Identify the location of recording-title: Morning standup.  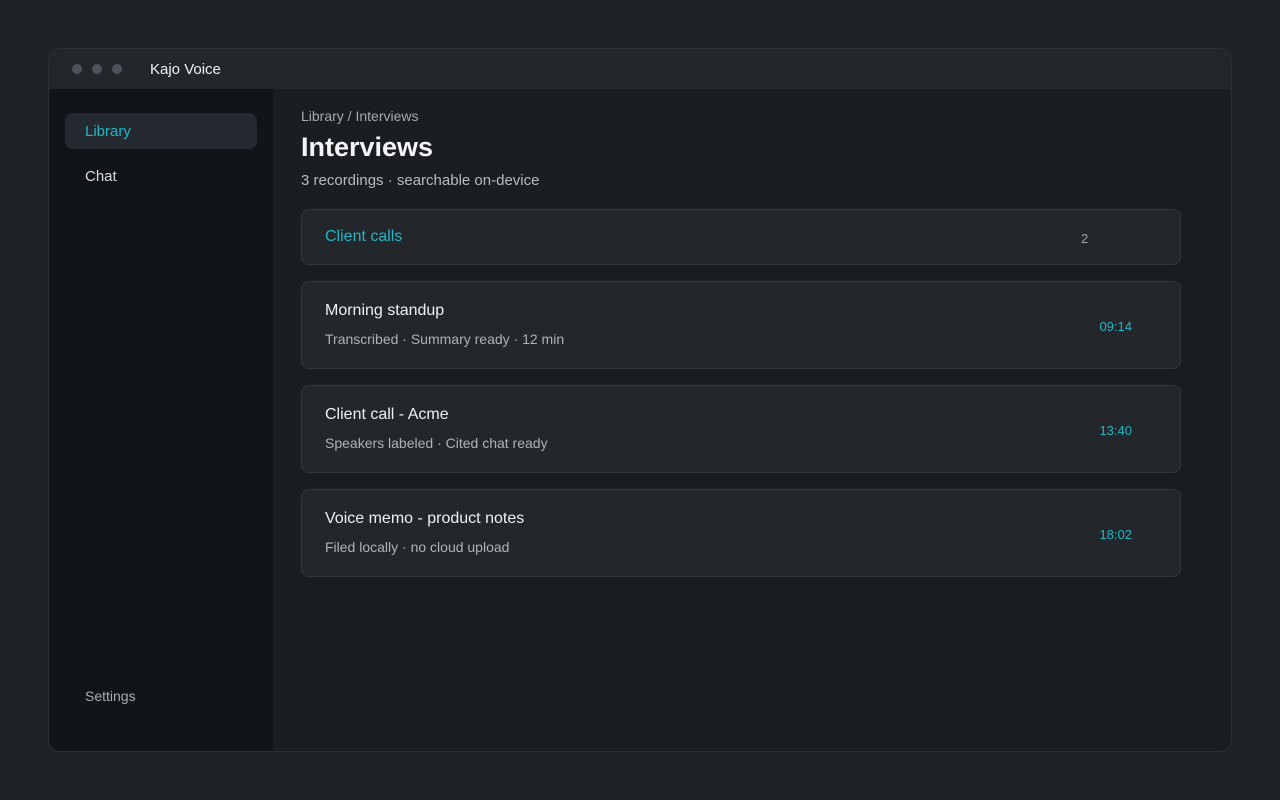
(385, 310).